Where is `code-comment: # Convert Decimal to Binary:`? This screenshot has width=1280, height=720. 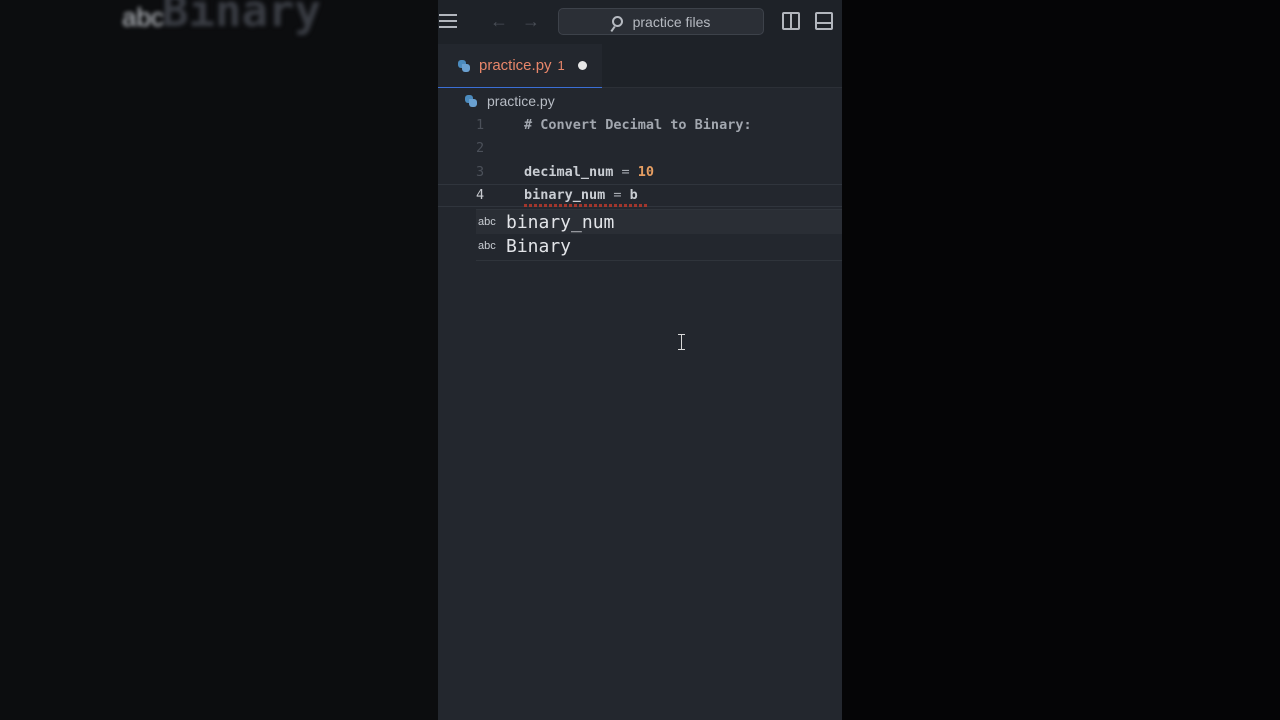
code-comment: # Convert Decimal to Binary: is located at coordinates (638, 124).